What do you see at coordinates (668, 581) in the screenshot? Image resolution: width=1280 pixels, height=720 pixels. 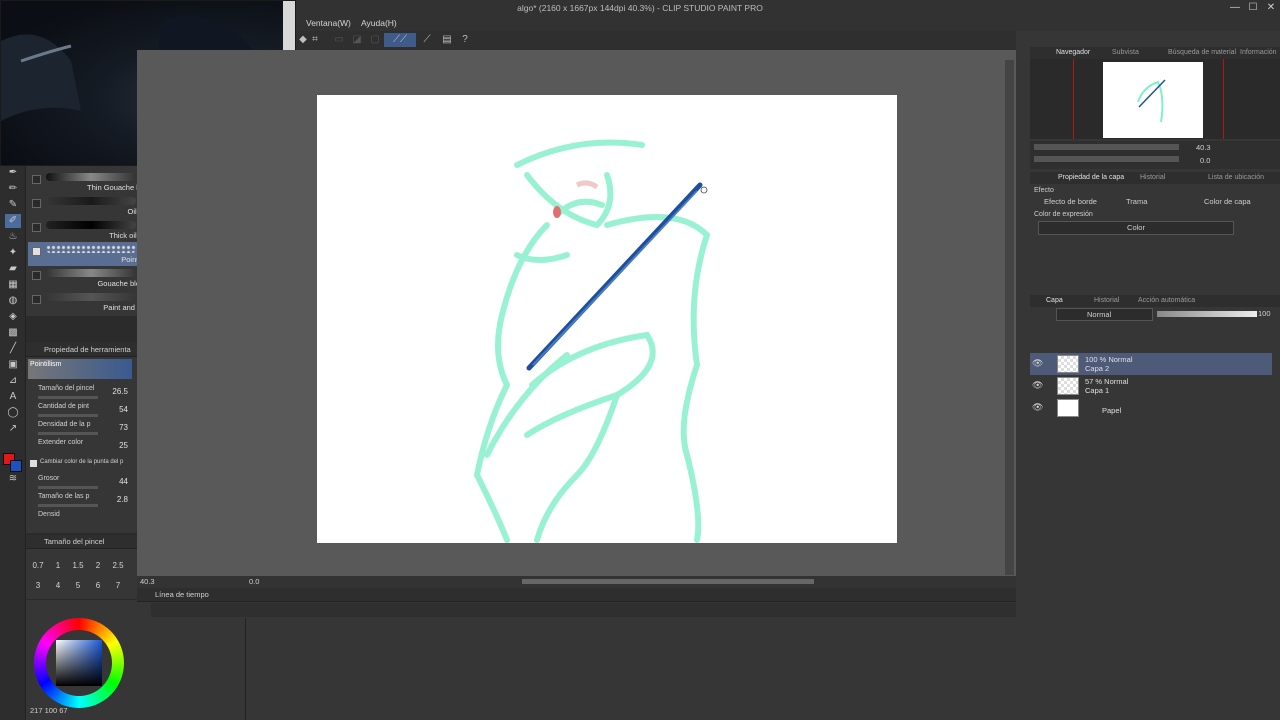 I see `horizontal-scrollbar` at bounding box center [668, 581].